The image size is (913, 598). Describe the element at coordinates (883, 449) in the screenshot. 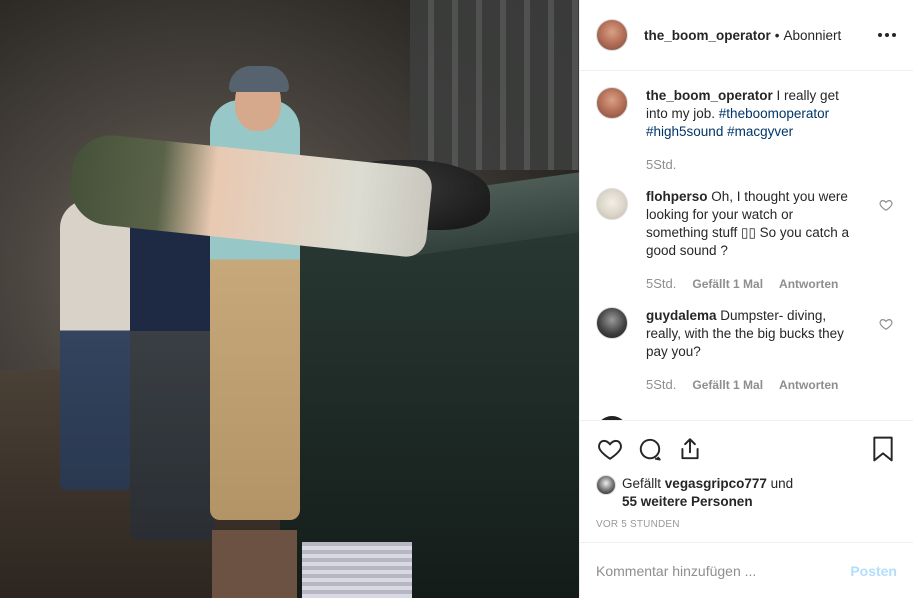

I see `bookmark-icon` at that location.